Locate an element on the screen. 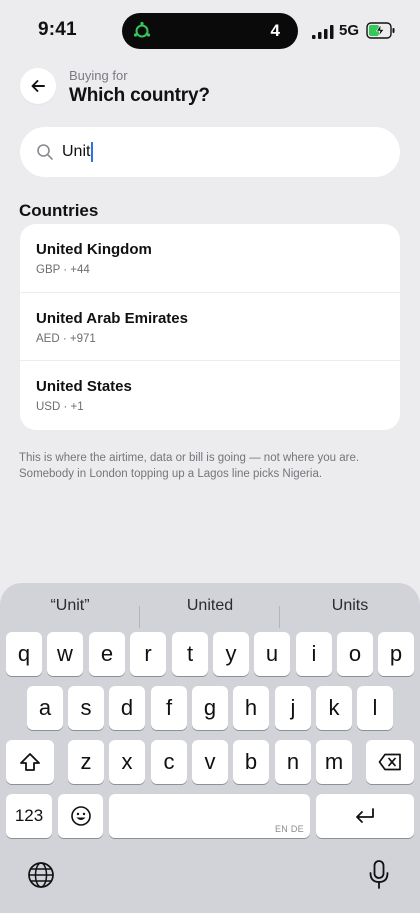 This screenshot has height=913, width=420. text-caret is located at coordinates (92, 152).